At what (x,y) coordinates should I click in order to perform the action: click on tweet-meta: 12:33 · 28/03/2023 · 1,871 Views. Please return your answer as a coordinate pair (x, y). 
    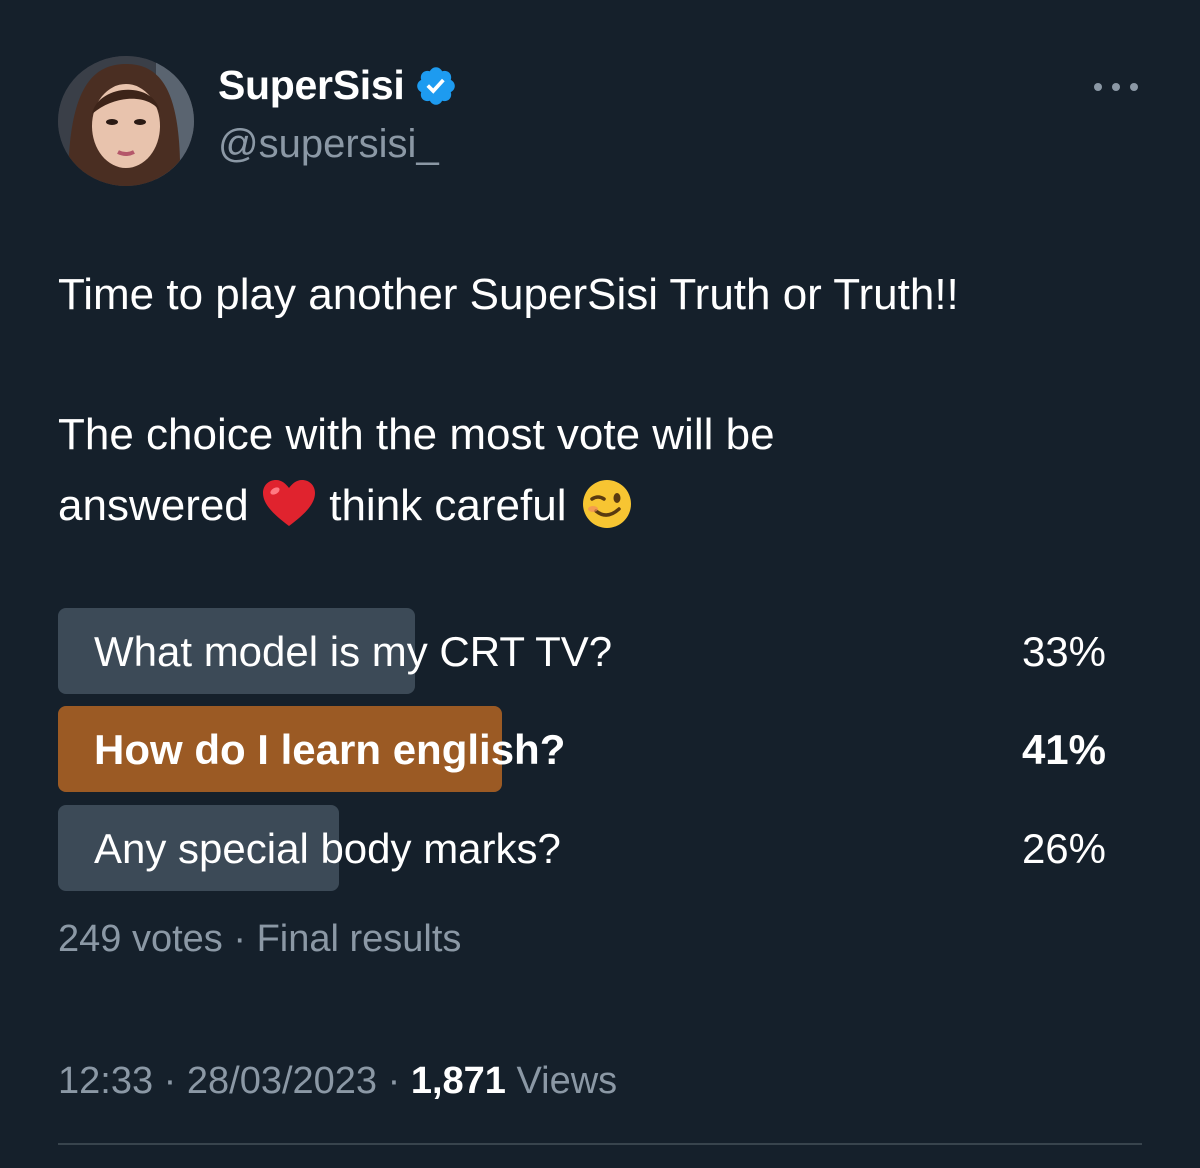
    Looking at the image, I should click on (337, 1081).